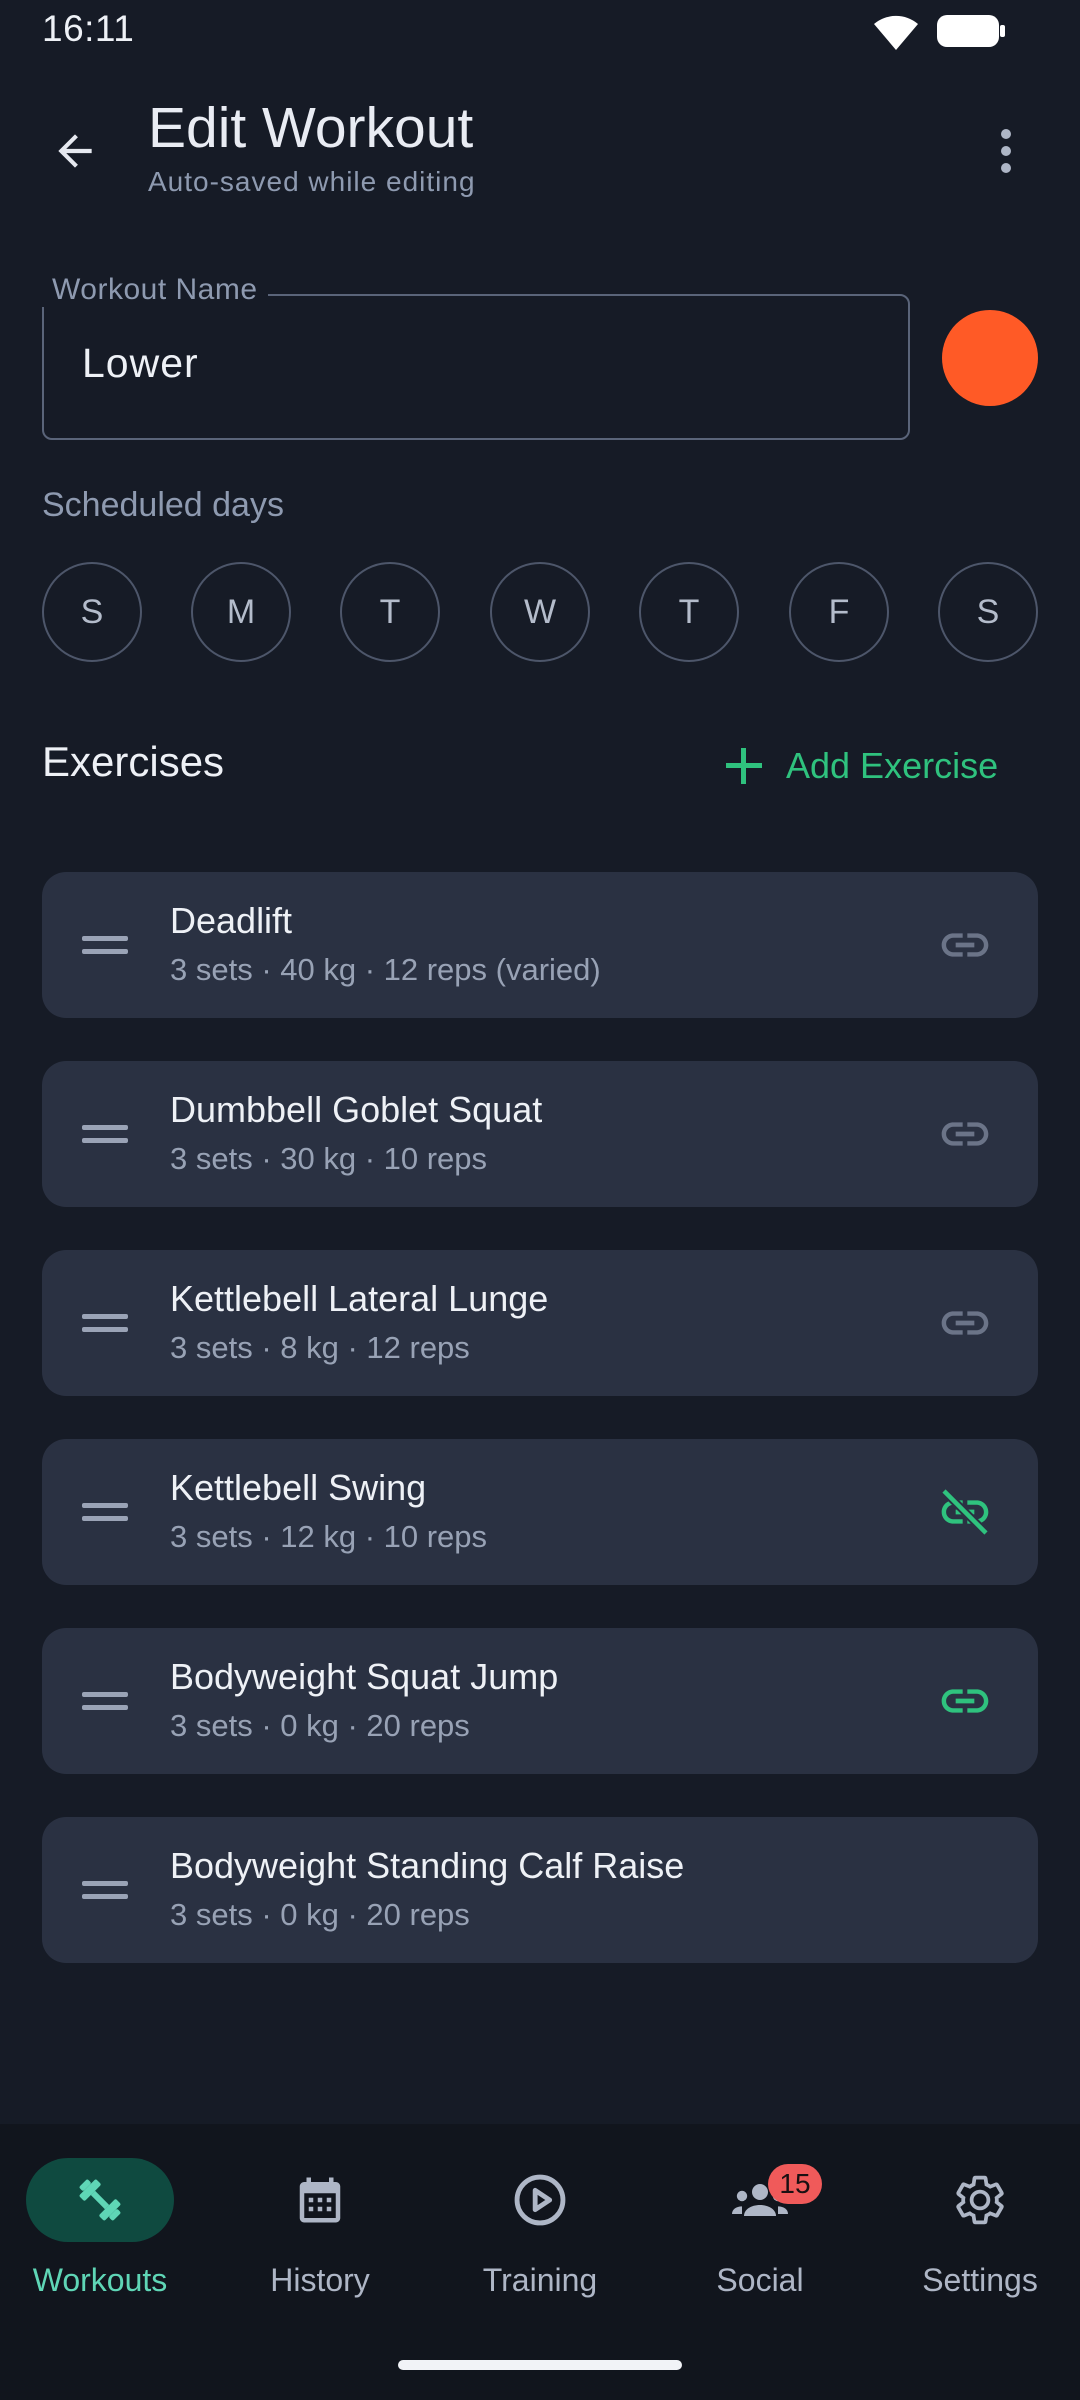 This screenshot has height=2400, width=1080. What do you see at coordinates (427, 1865) in the screenshot?
I see `exercise-name: Bodyweight Standing Calf Raise` at bounding box center [427, 1865].